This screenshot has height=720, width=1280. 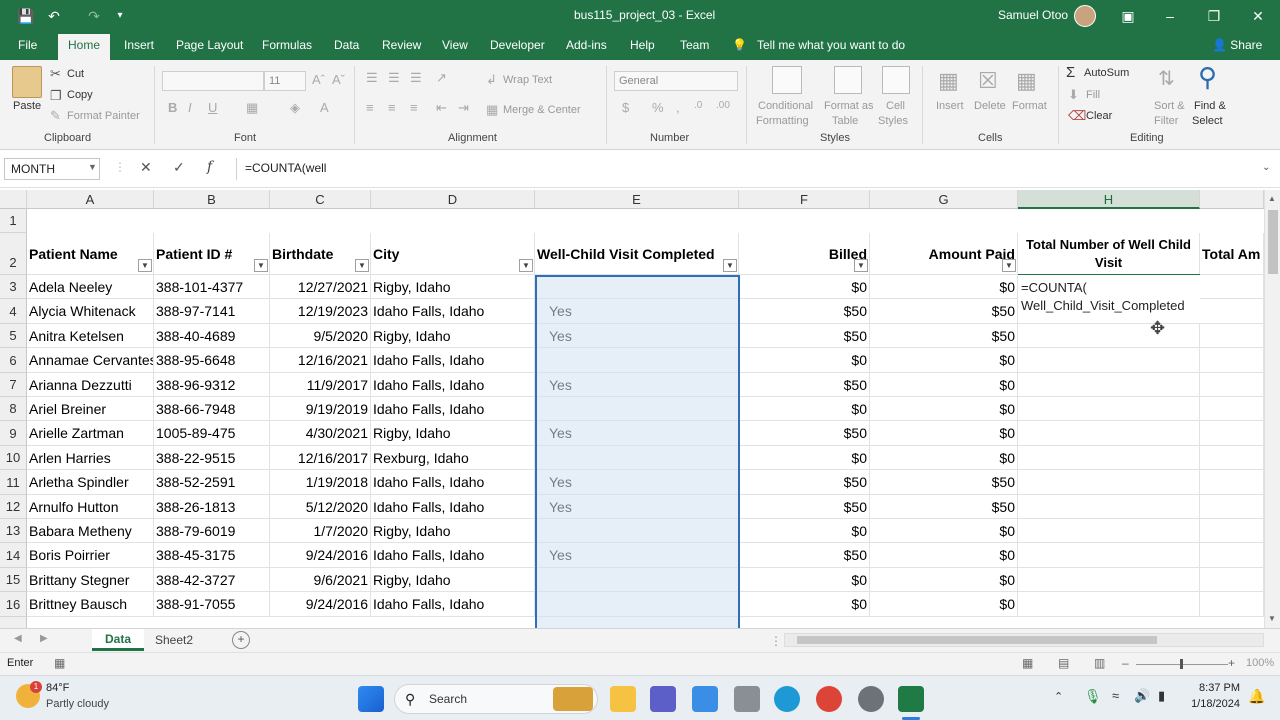 What do you see at coordinates (944, 254) in the screenshot?
I see `header-amount-paid: Amount Paid` at bounding box center [944, 254].